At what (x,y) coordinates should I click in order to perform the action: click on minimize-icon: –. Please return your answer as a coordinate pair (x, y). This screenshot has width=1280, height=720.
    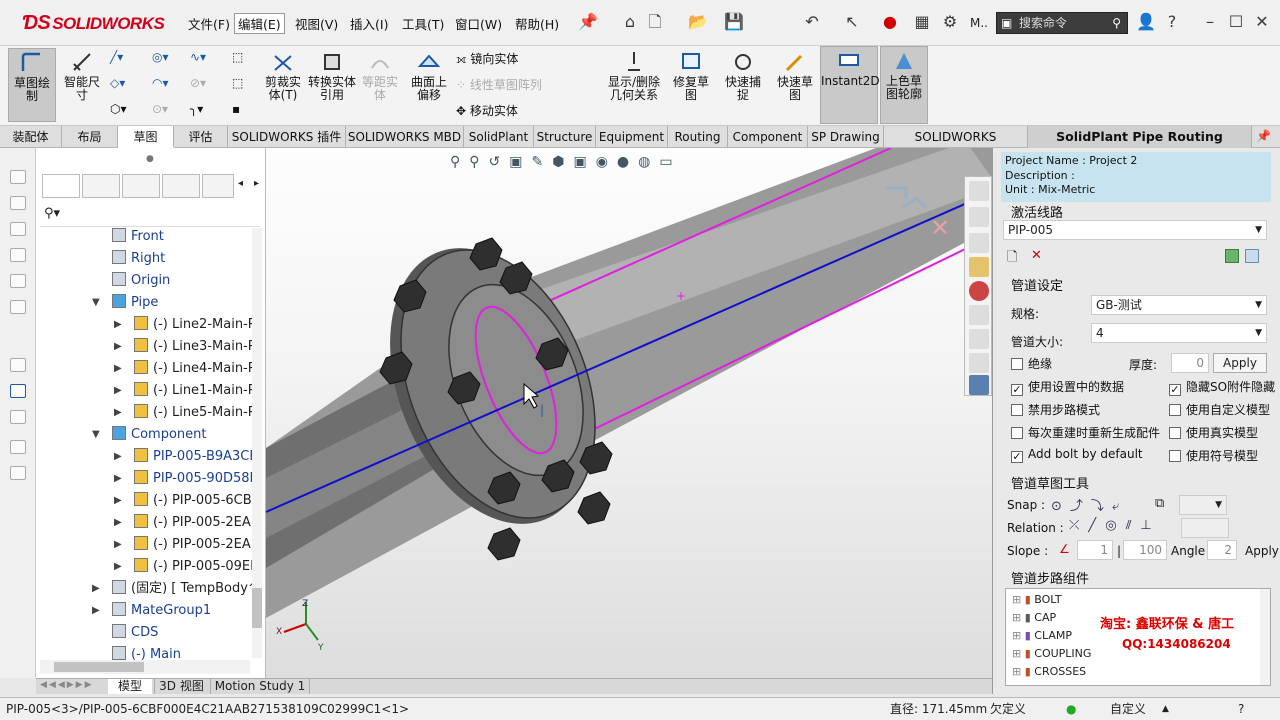
    Looking at the image, I should click on (1210, 22).